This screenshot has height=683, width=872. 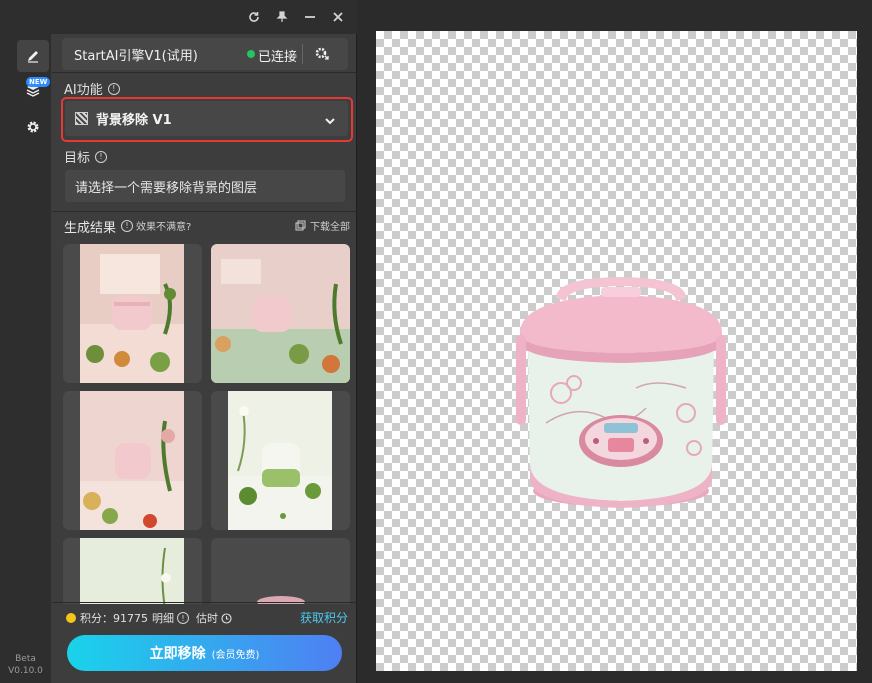 What do you see at coordinates (38, 82) in the screenshot?
I see `new-badge: NEW` at bounding box center [38, 82].